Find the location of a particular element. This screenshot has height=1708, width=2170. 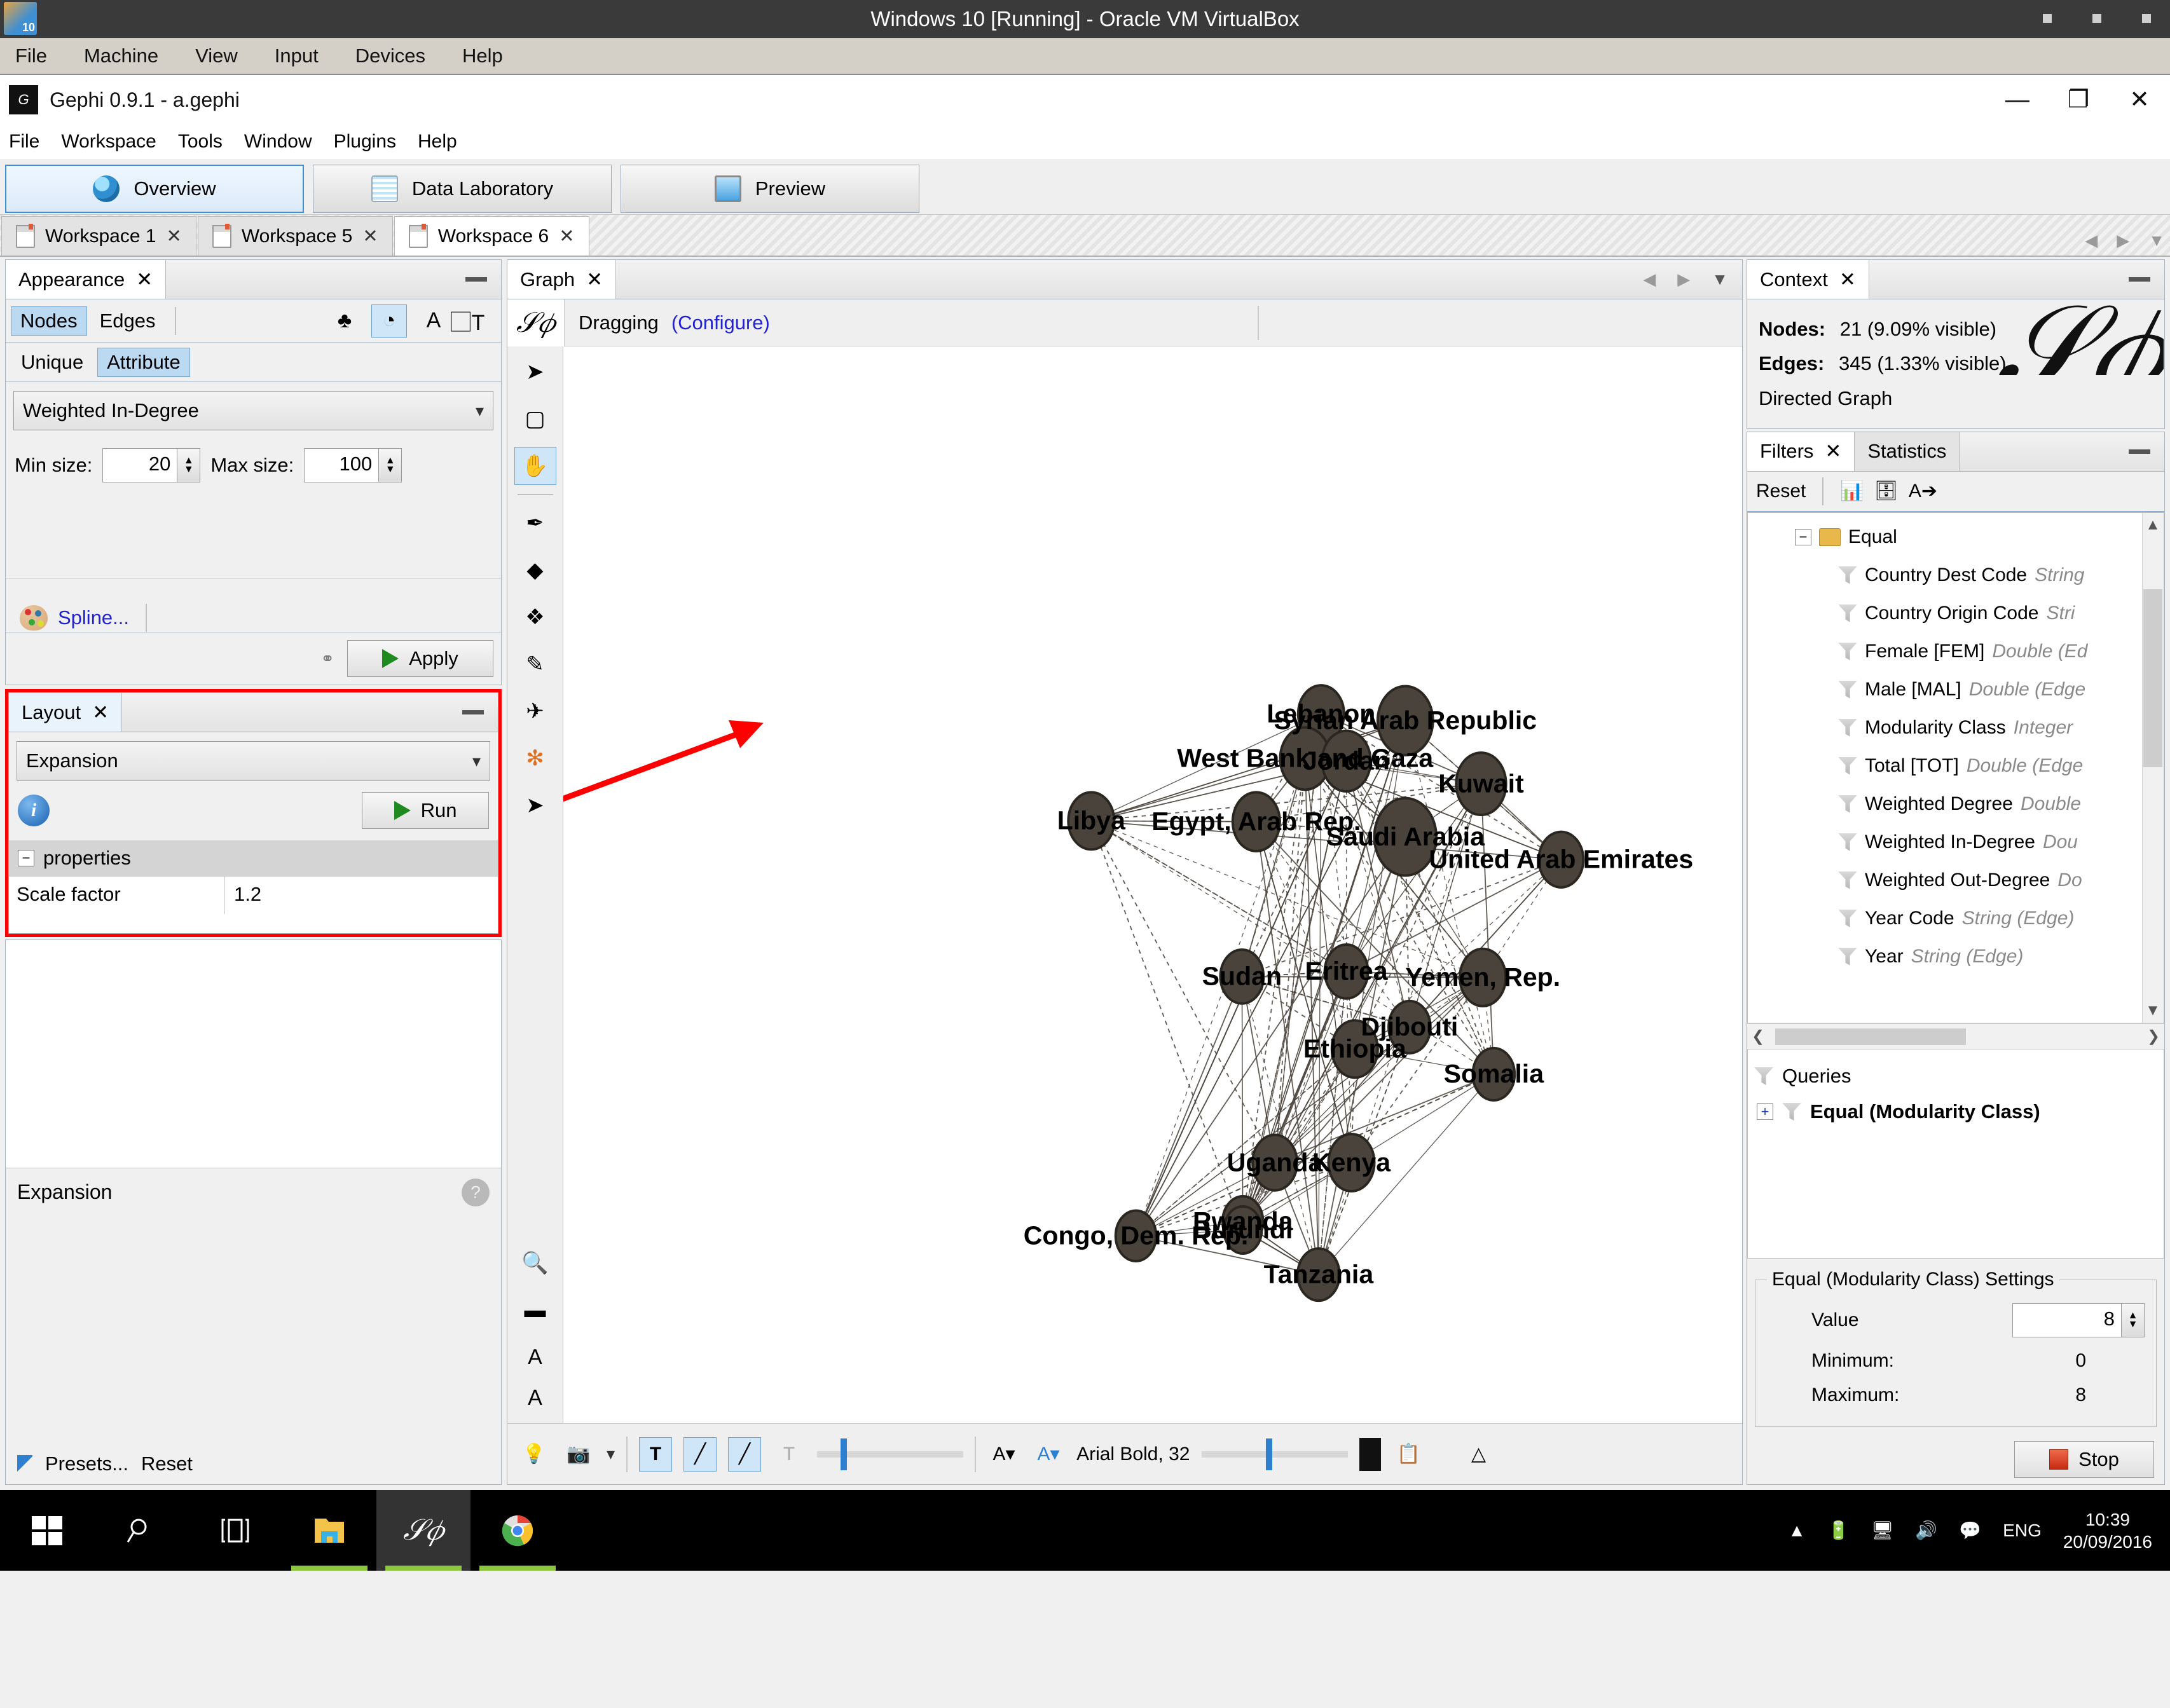

label-color-icon: A is located at coordinates (535, 1357).